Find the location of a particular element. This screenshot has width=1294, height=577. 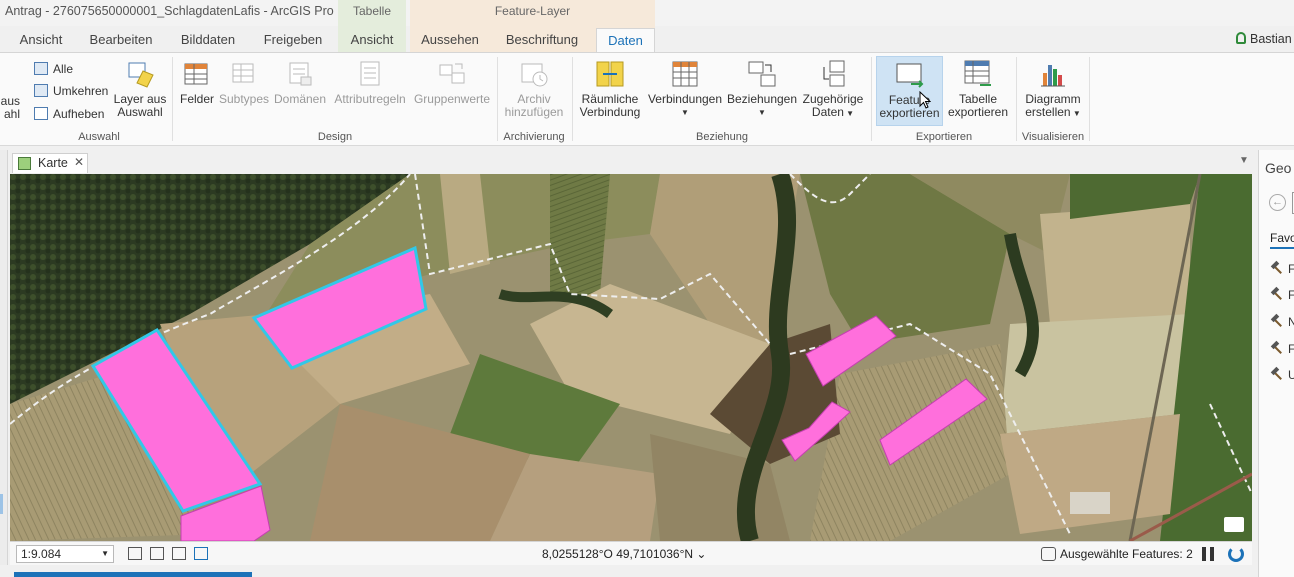

close-icon: ✕ is located at coordinates (79, 162).